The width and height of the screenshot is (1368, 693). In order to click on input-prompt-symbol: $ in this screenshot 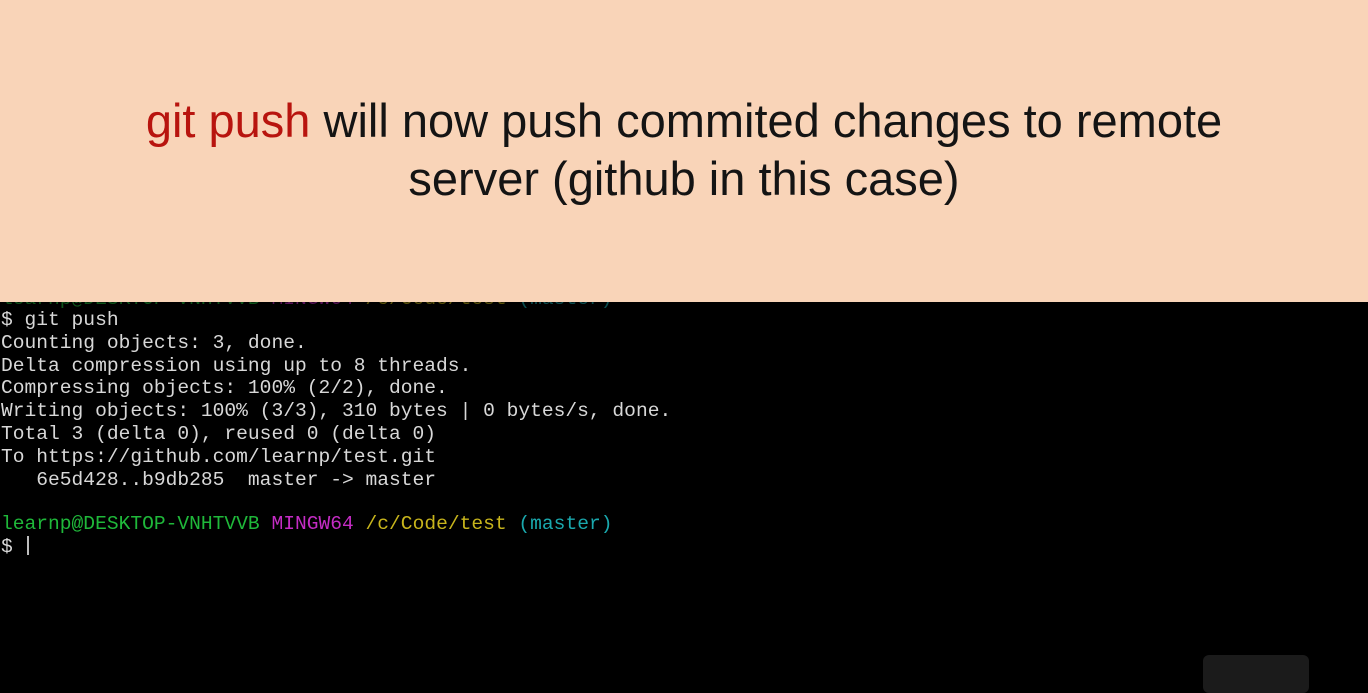, I will do `click(13, 547)`.